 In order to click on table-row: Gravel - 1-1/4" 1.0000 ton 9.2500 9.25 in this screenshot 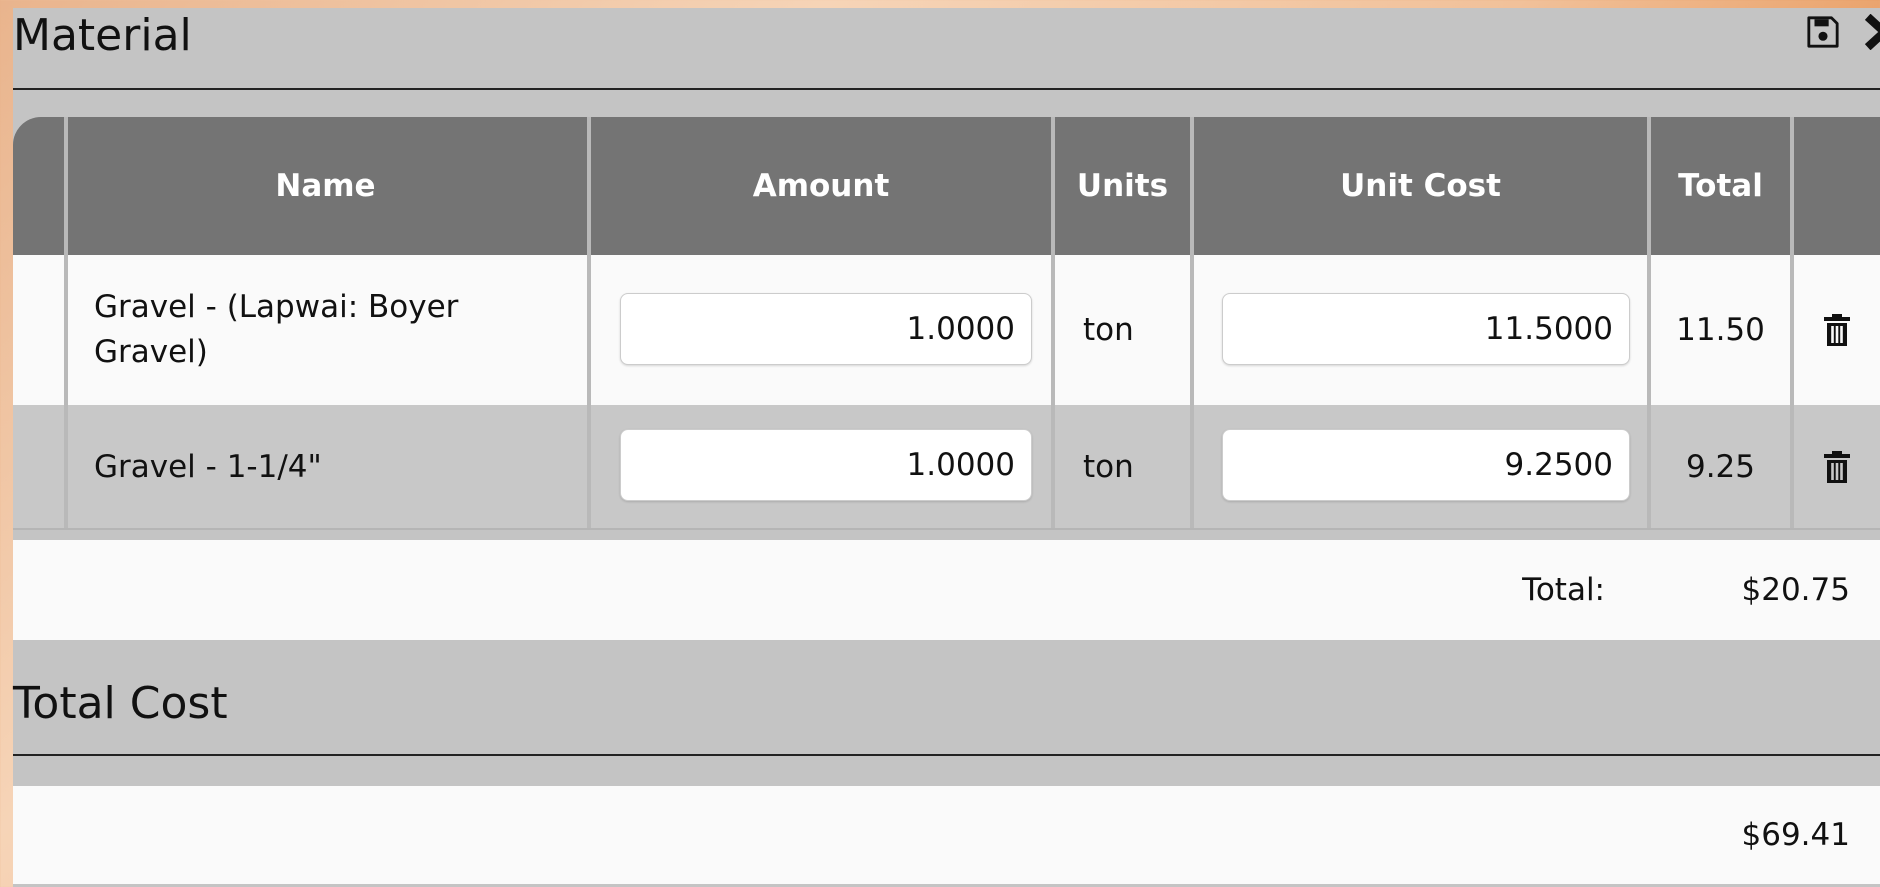, I will do `click(946, 466)`.